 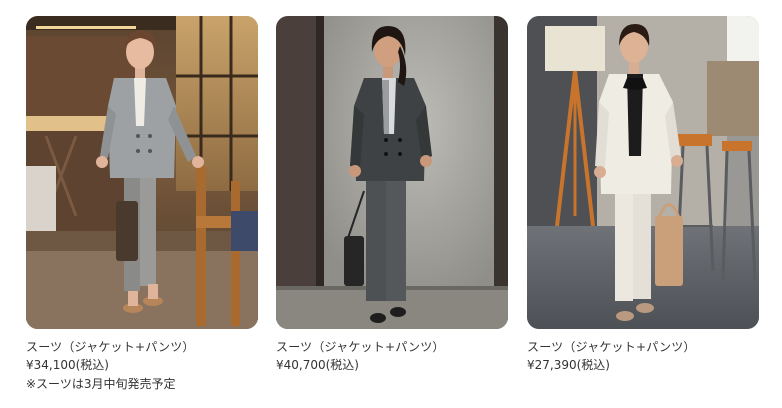 I want to click on product-price: ¥27,390(税込), so click(x=568, y=365).